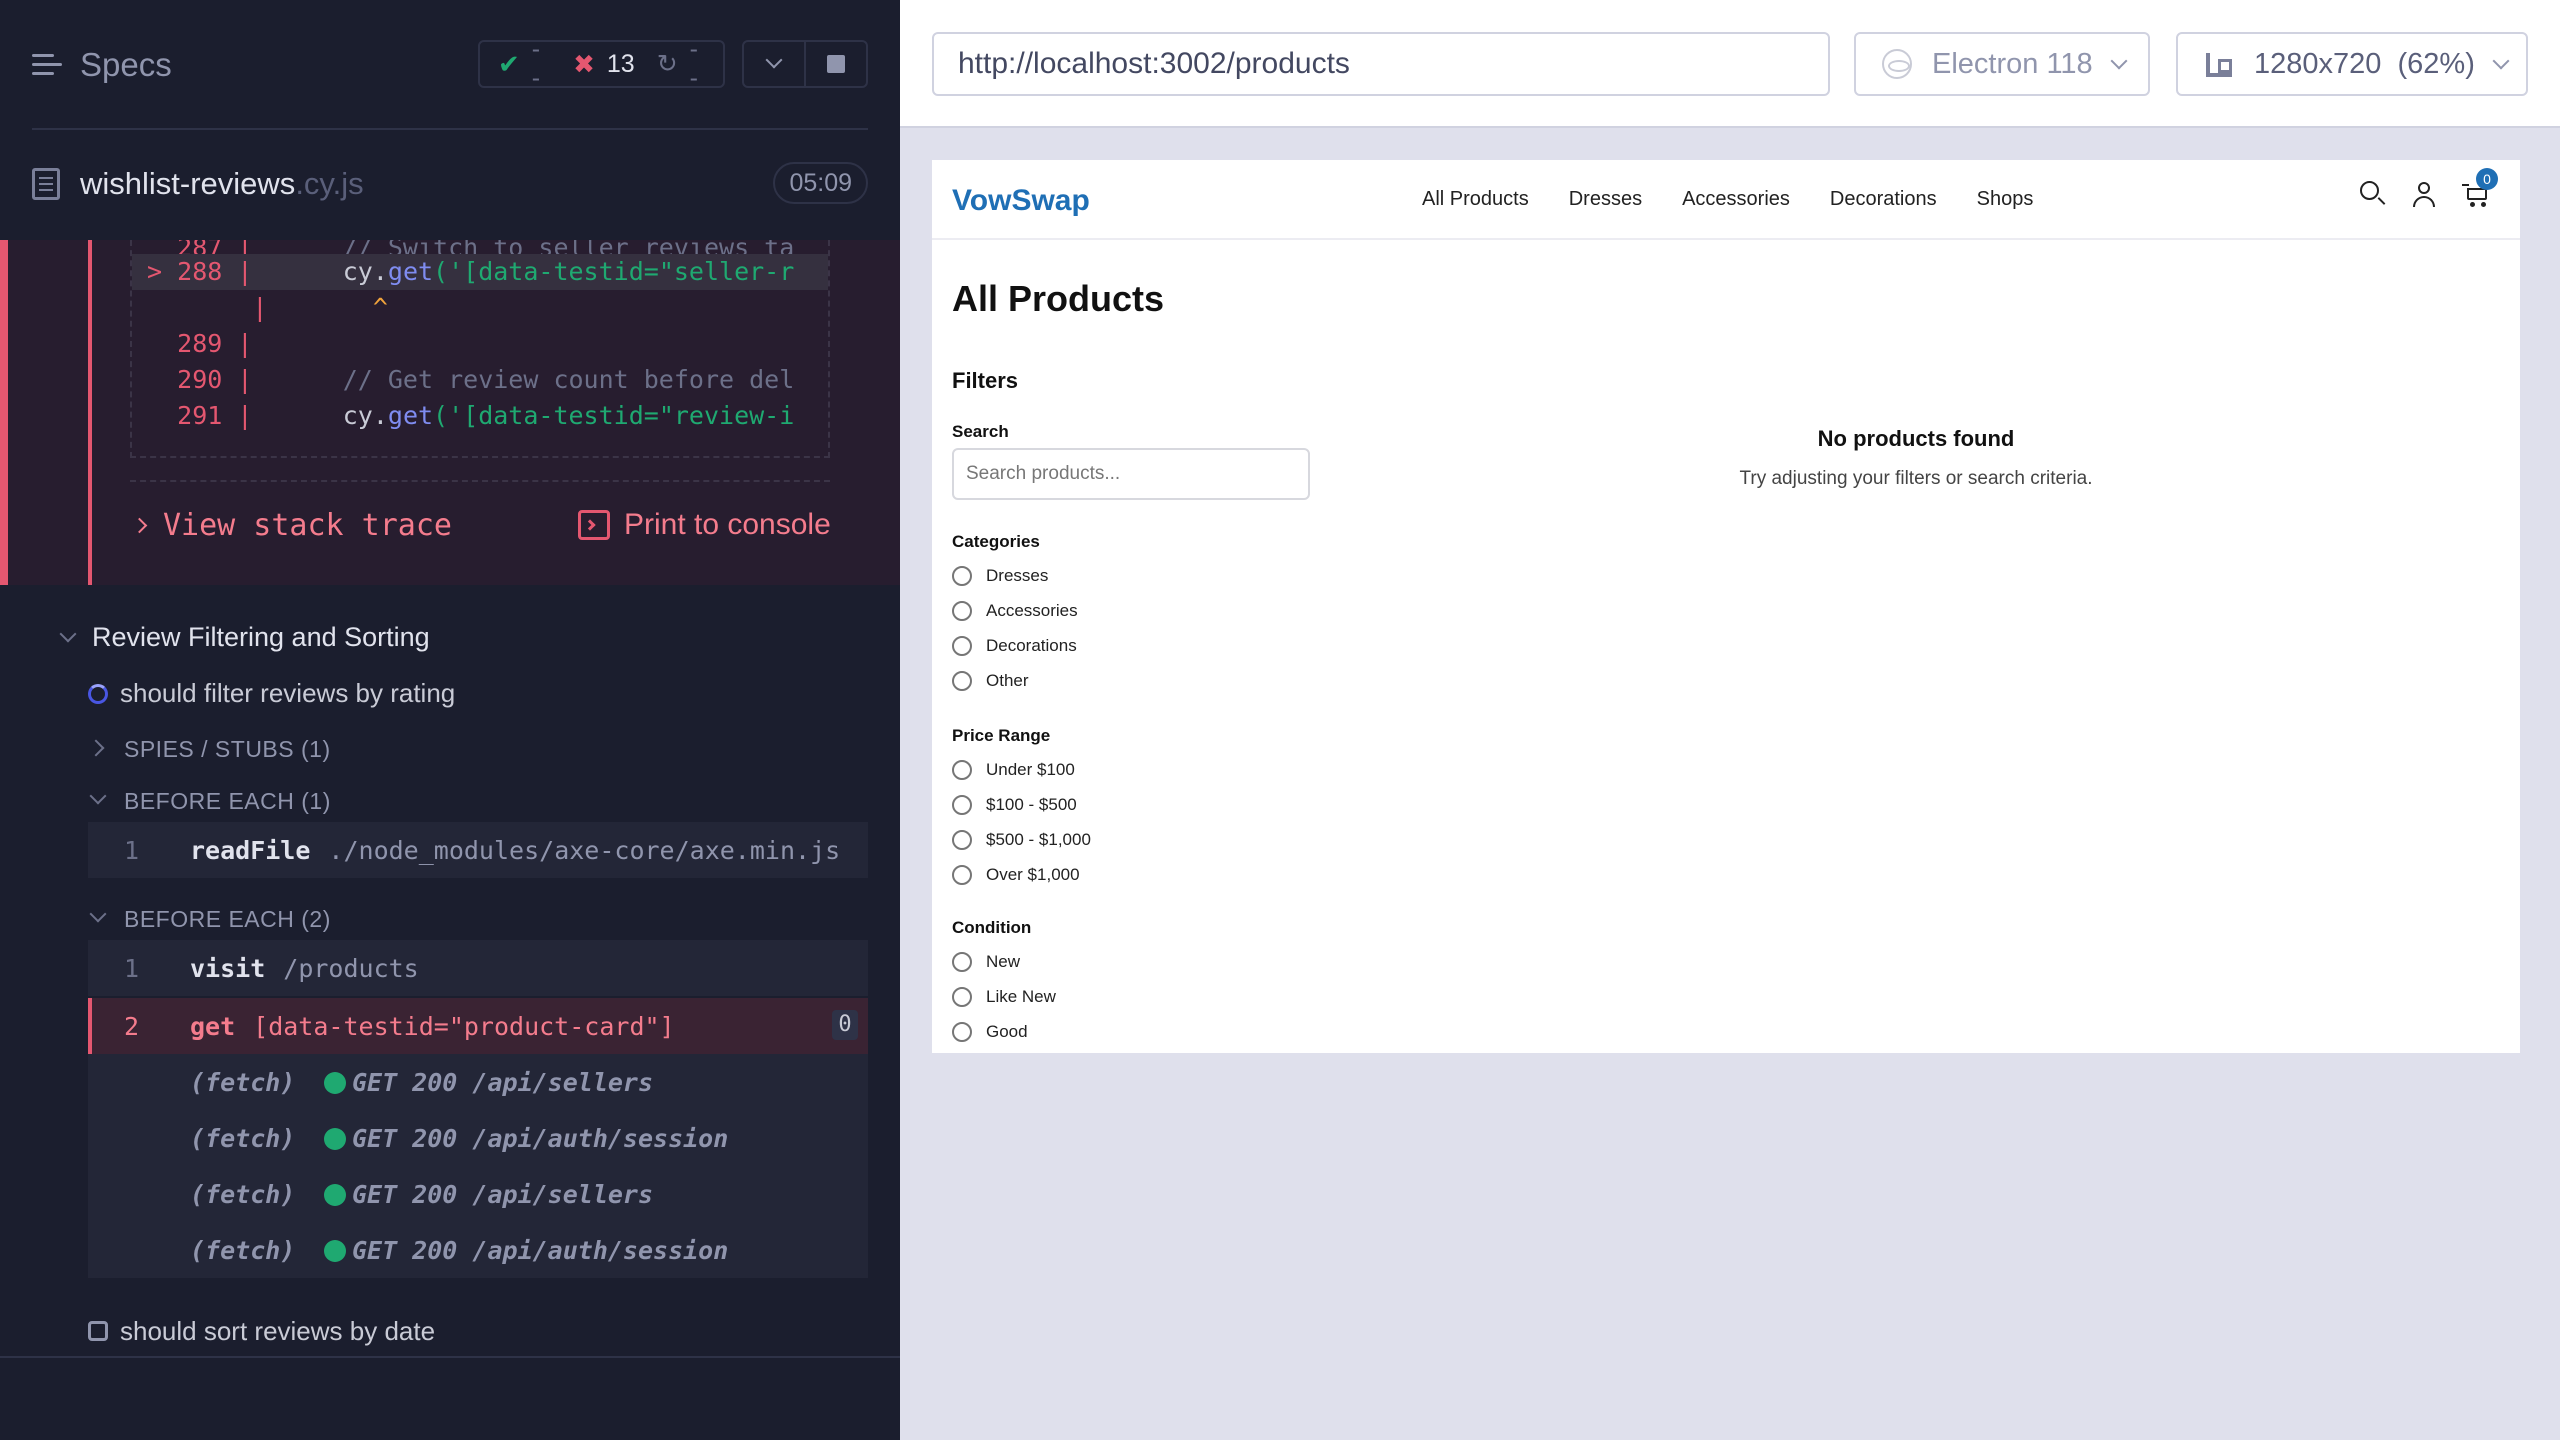  I want to click on nav-link-all-products: All Products, so click(1475, 199).